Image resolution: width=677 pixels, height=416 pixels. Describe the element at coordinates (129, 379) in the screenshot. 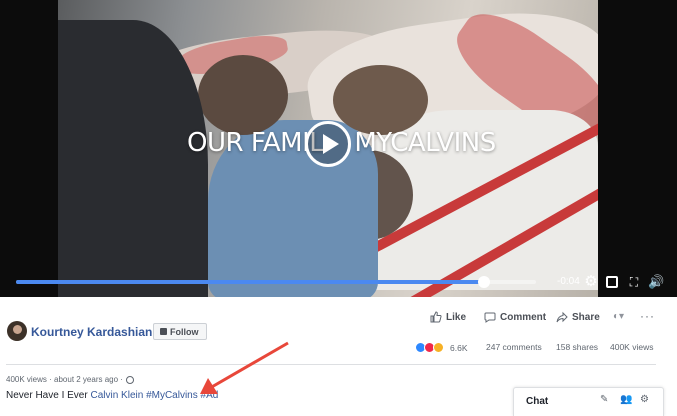

I see `globe-icon` at that location.